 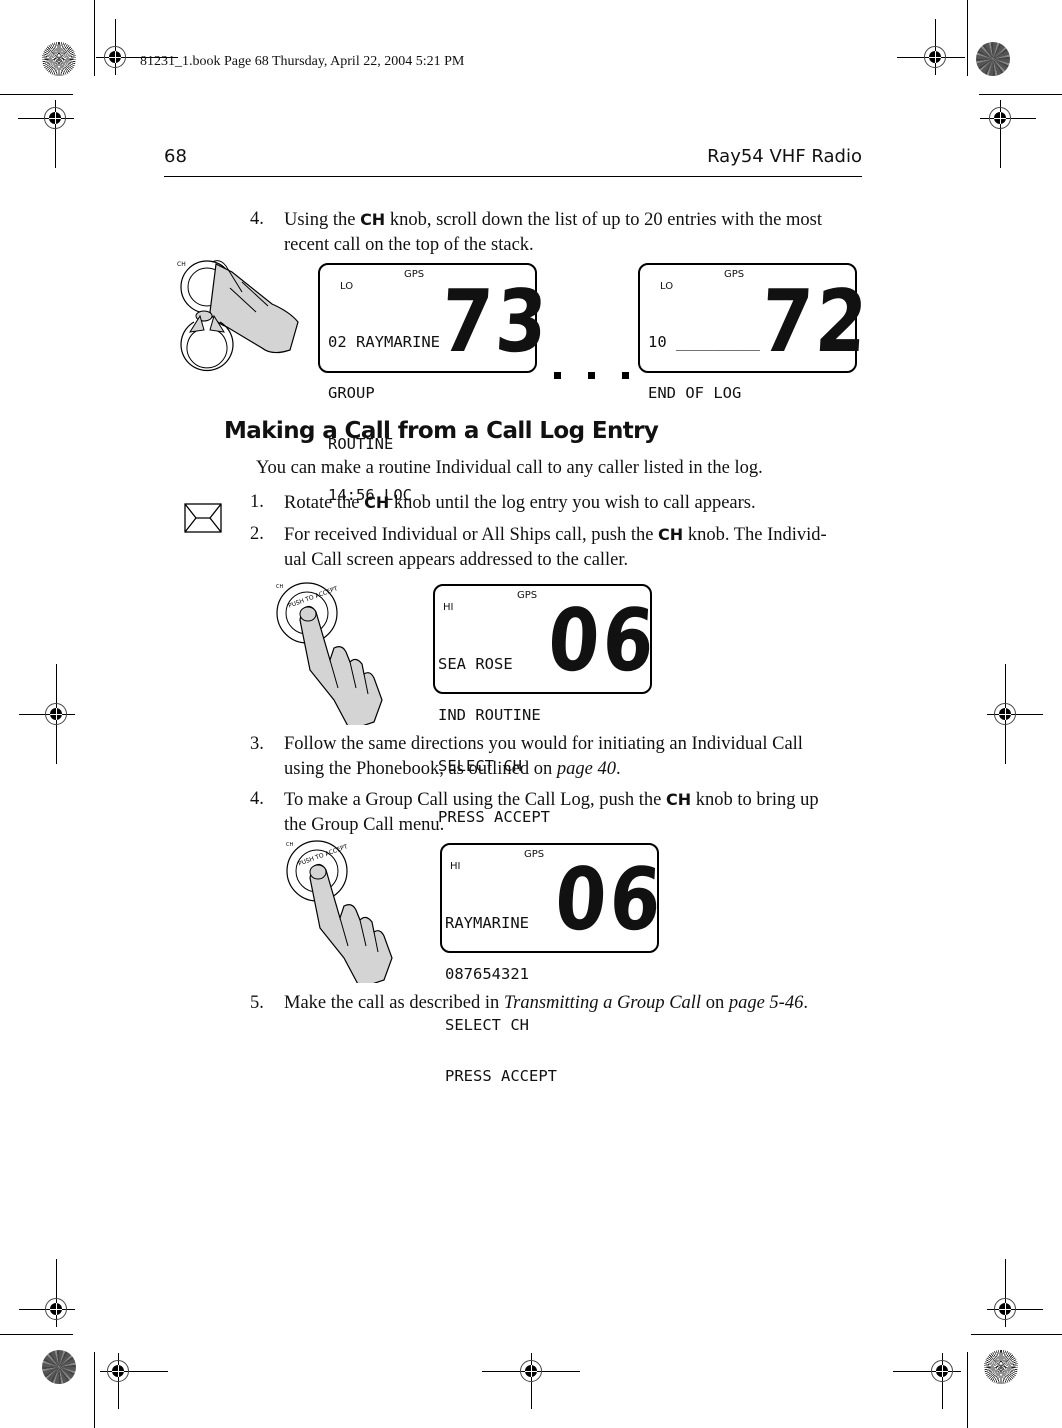 What do you see at coordinates (203, 518) in the screenshot?
I see `envelope-icon` at bounding box center [203, 518].